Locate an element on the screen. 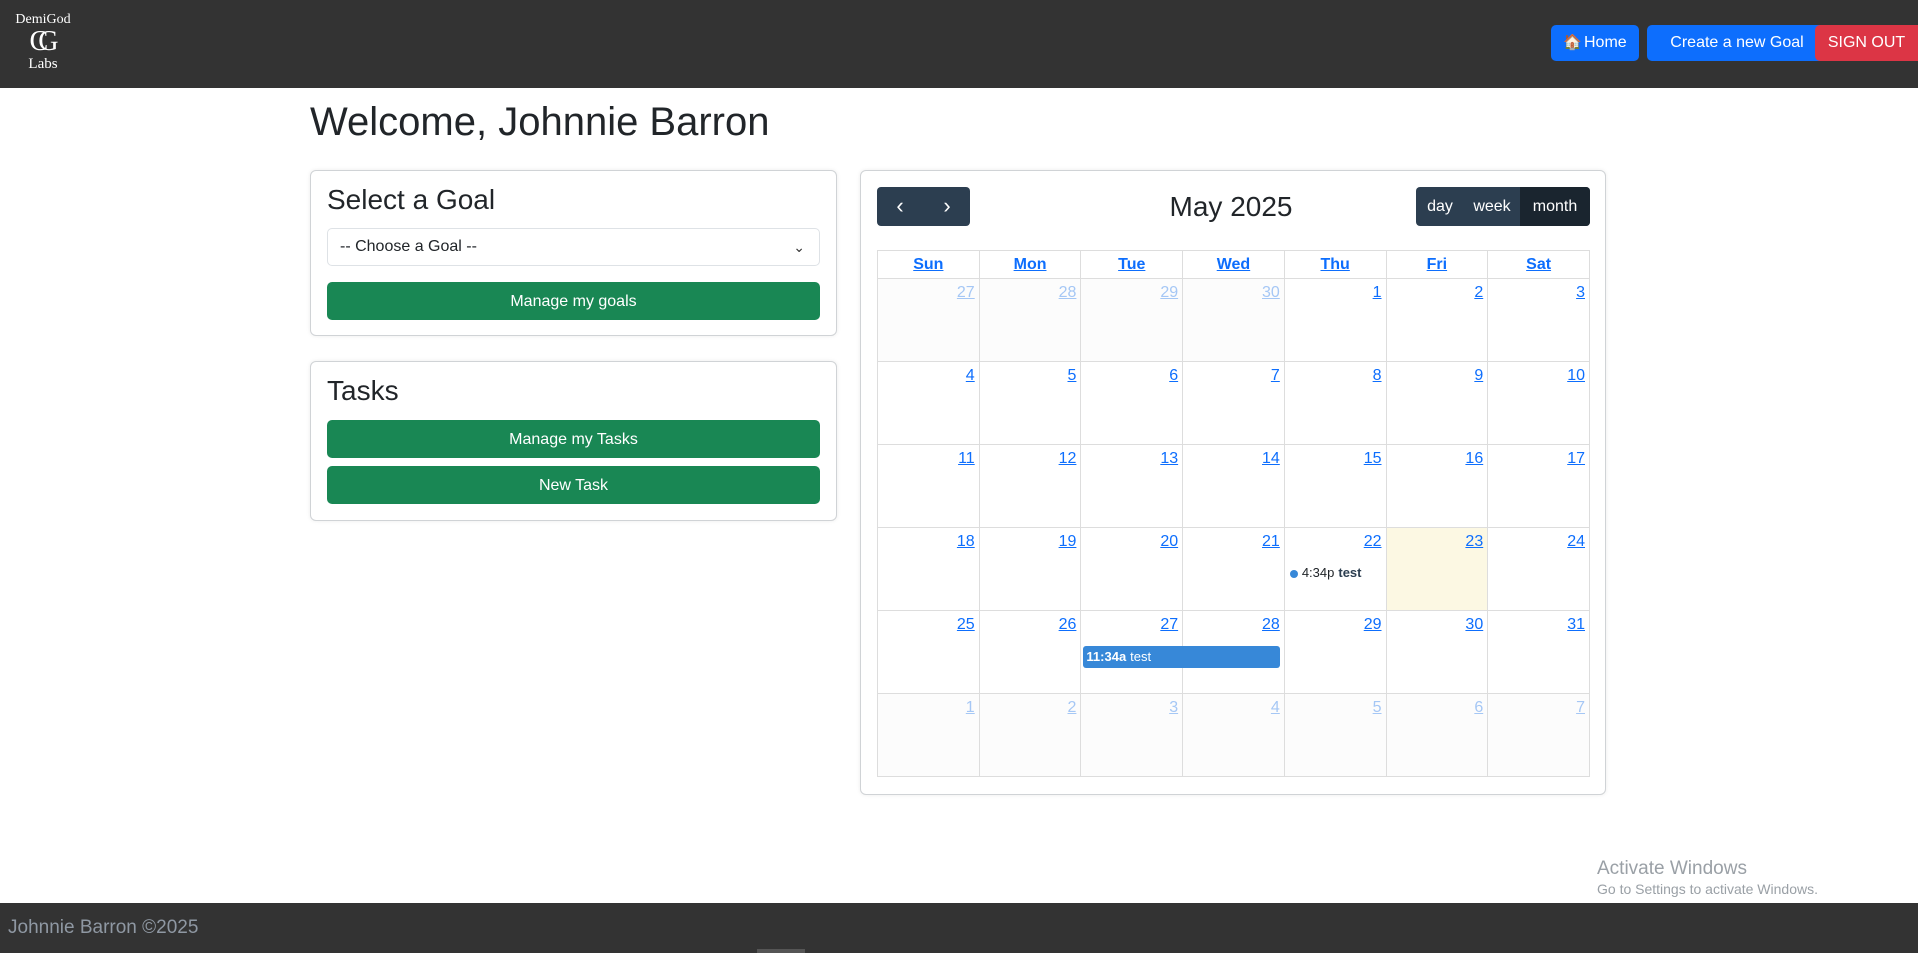 The width and height of the screenshot is (1918, 953). weekday-header: Sat is located at coordinates (1538, 264).